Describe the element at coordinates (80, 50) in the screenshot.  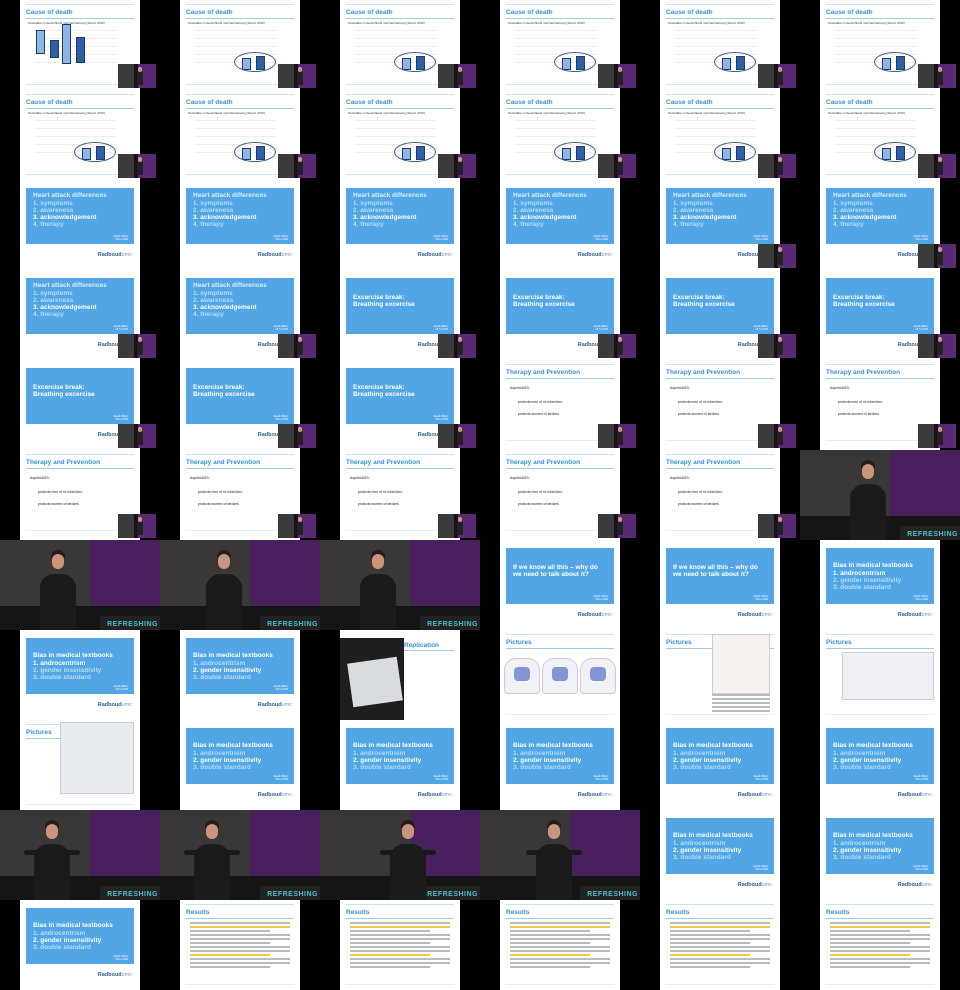
I see `chart-bar` at that location.